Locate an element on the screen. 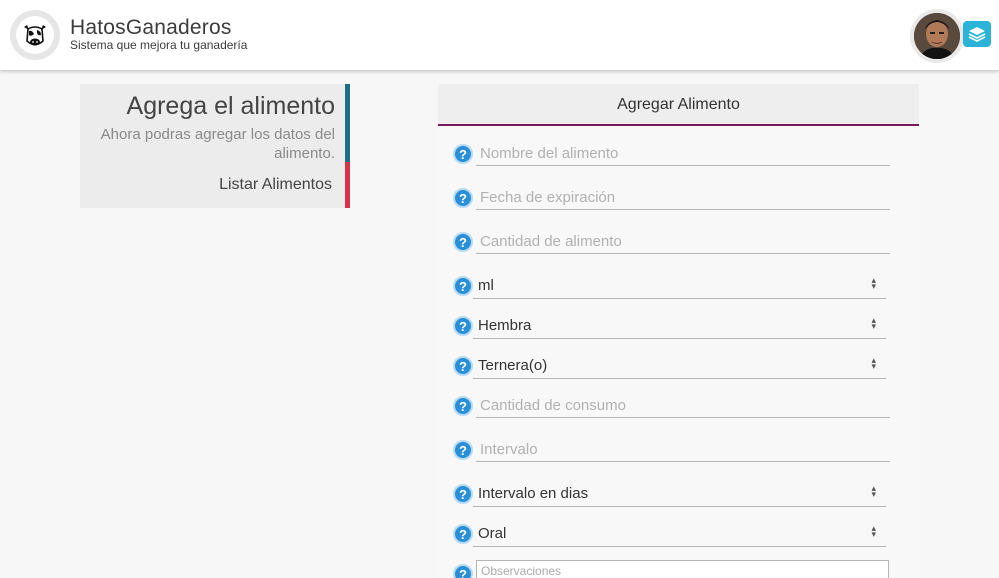  field-row-consumo: ? is located at coordinates (678, 407).